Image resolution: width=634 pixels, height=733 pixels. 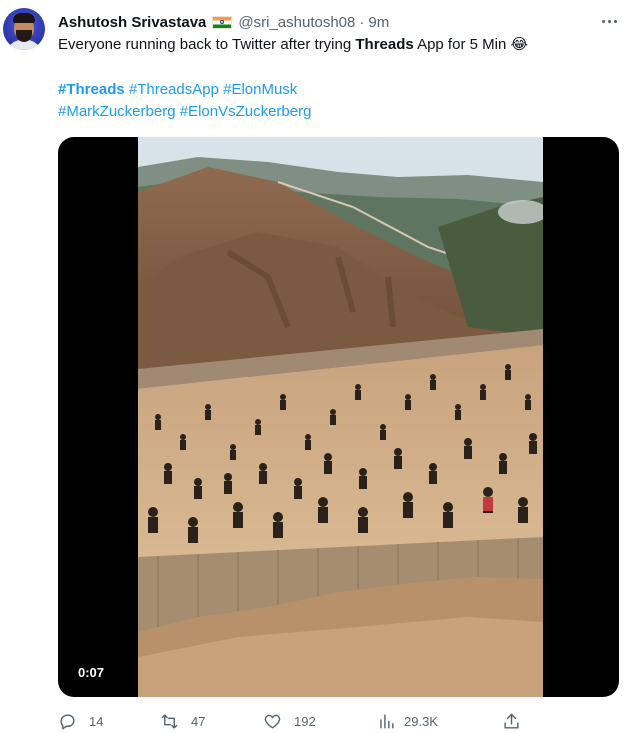 I want to click on more-options-icon, so click(x=609, y=21).